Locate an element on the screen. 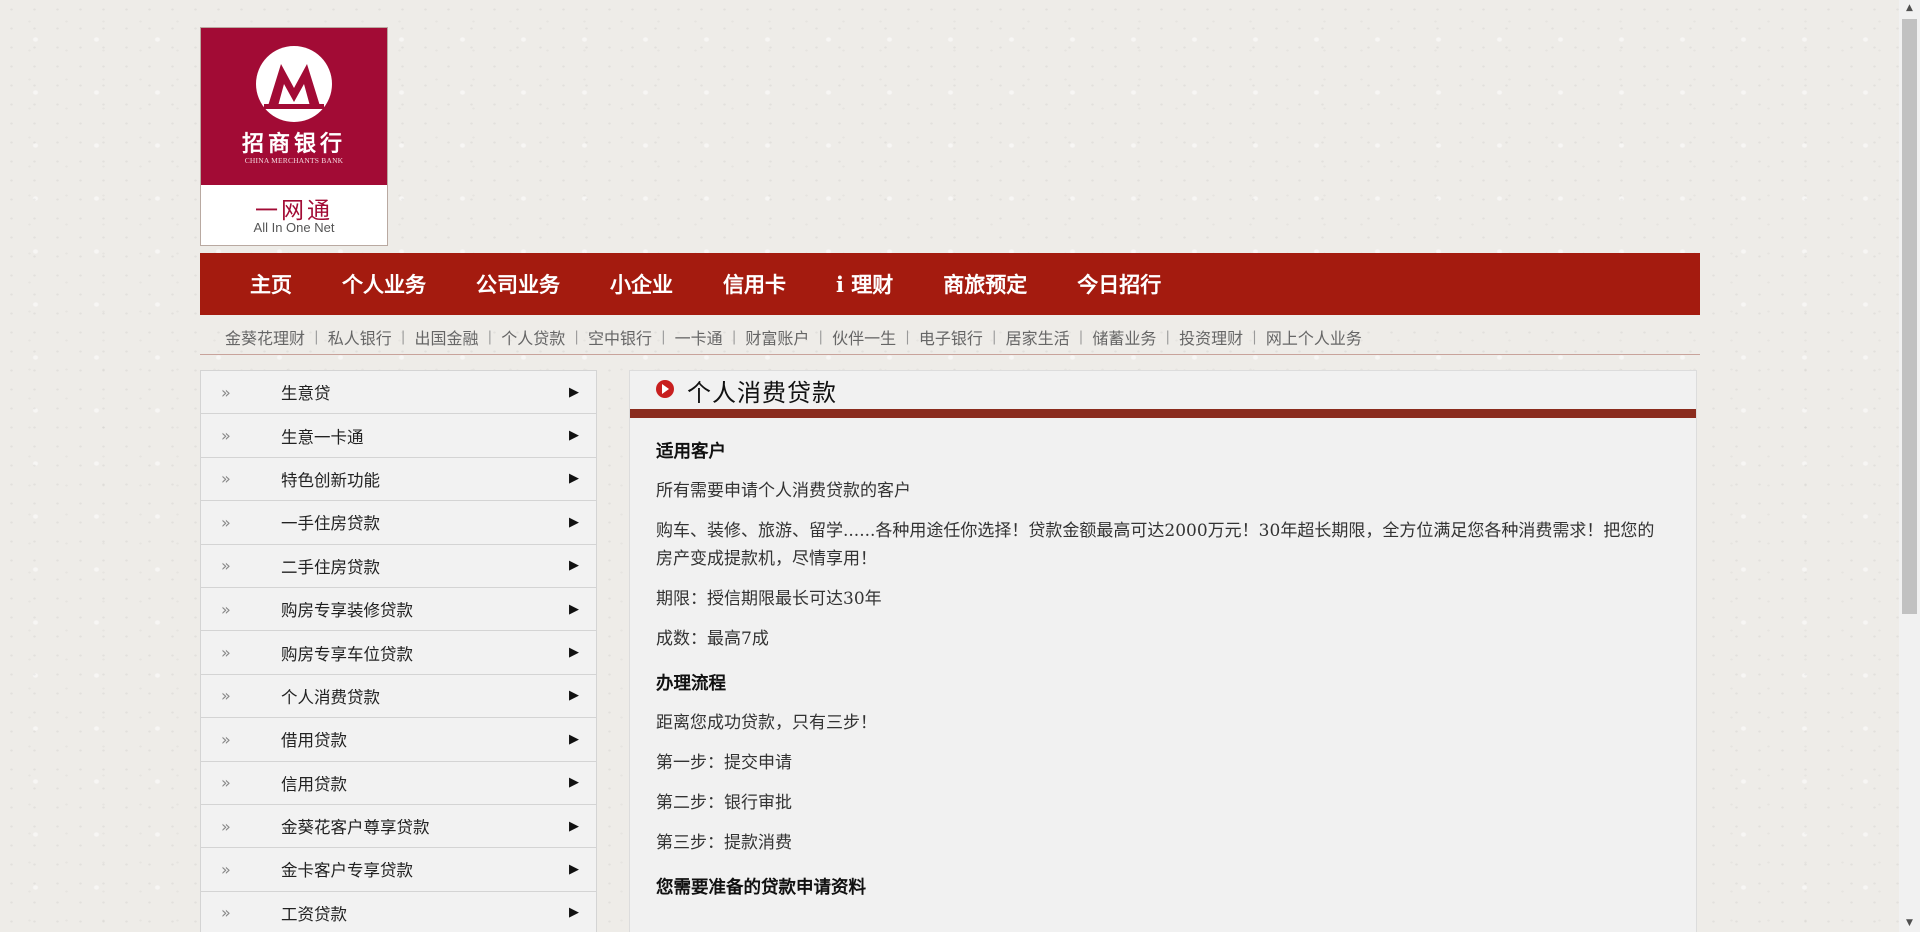 The width and height of the screenshot is (1920, 932). sidebar-item-label: 购房专享车位贷款 is located at coordinates (347, 654).